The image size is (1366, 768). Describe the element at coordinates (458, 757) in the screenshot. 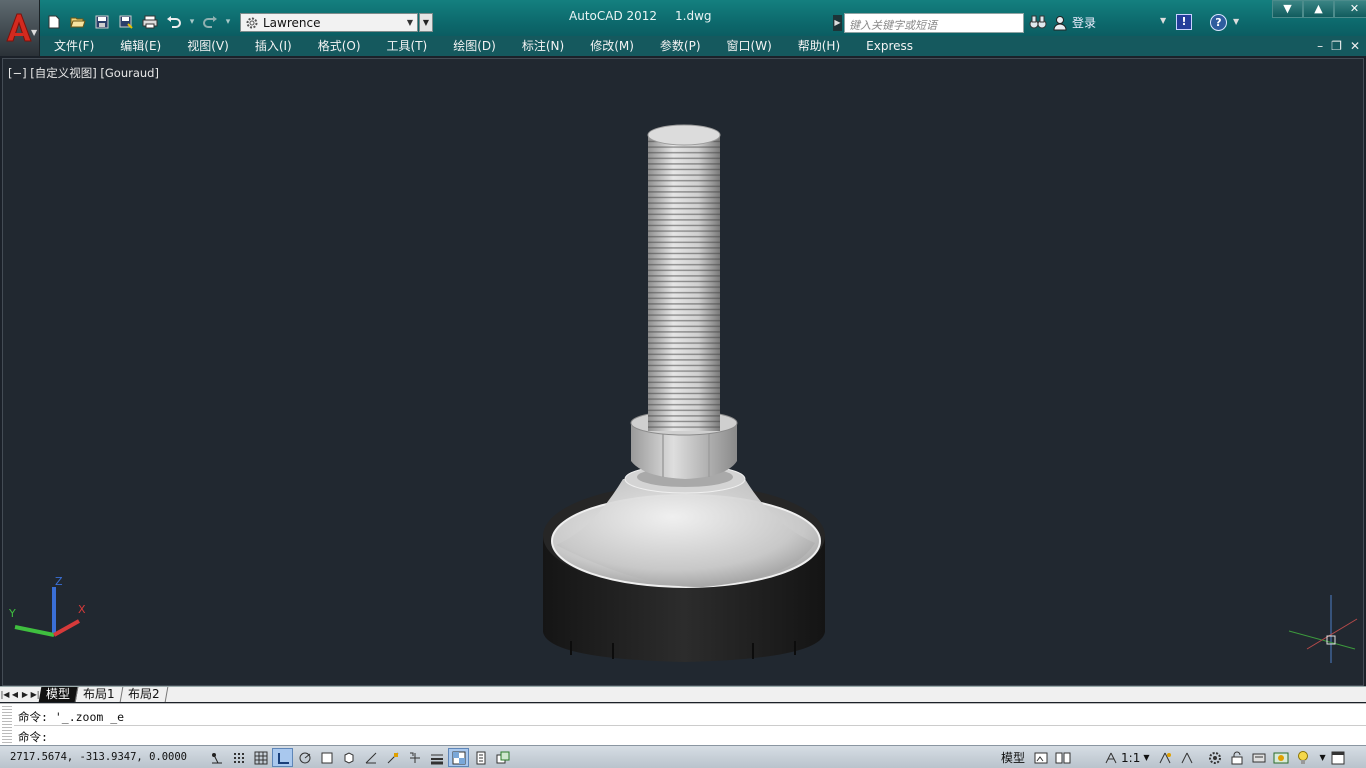

I see `transparency-icon` at that location.